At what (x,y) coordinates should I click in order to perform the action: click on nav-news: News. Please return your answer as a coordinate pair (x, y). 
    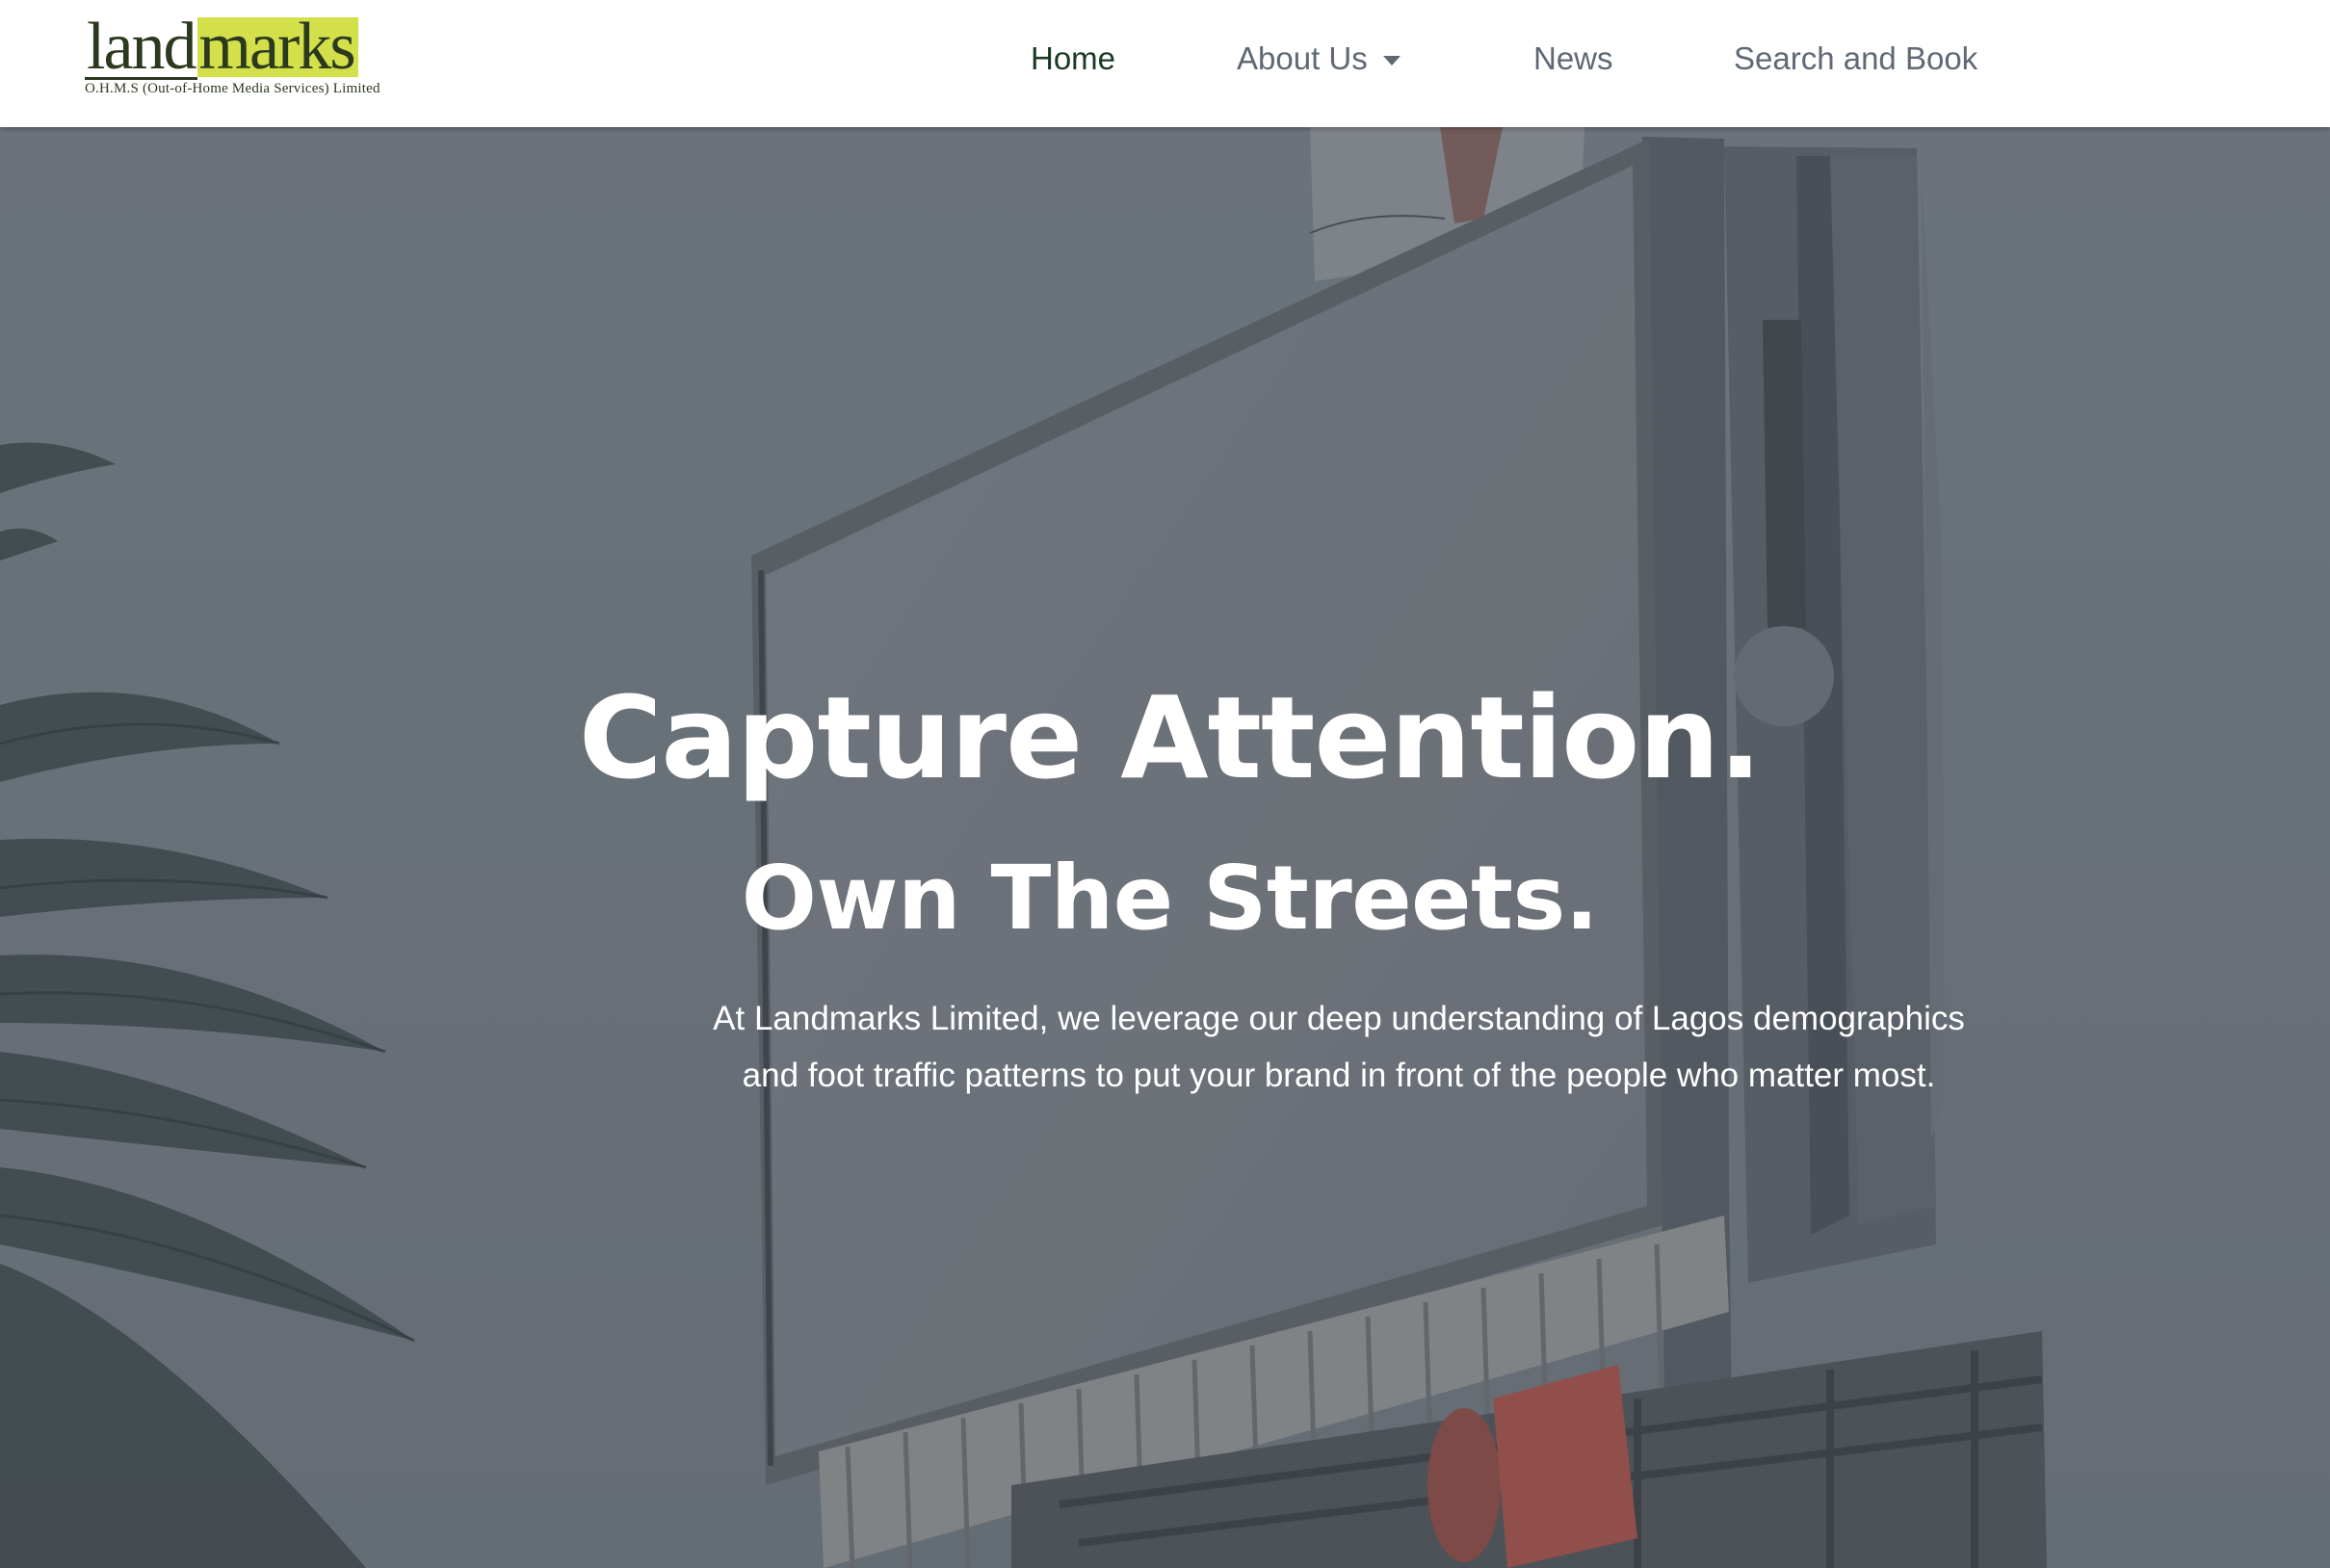
    Looking at the image, I should click on (1573, 58).